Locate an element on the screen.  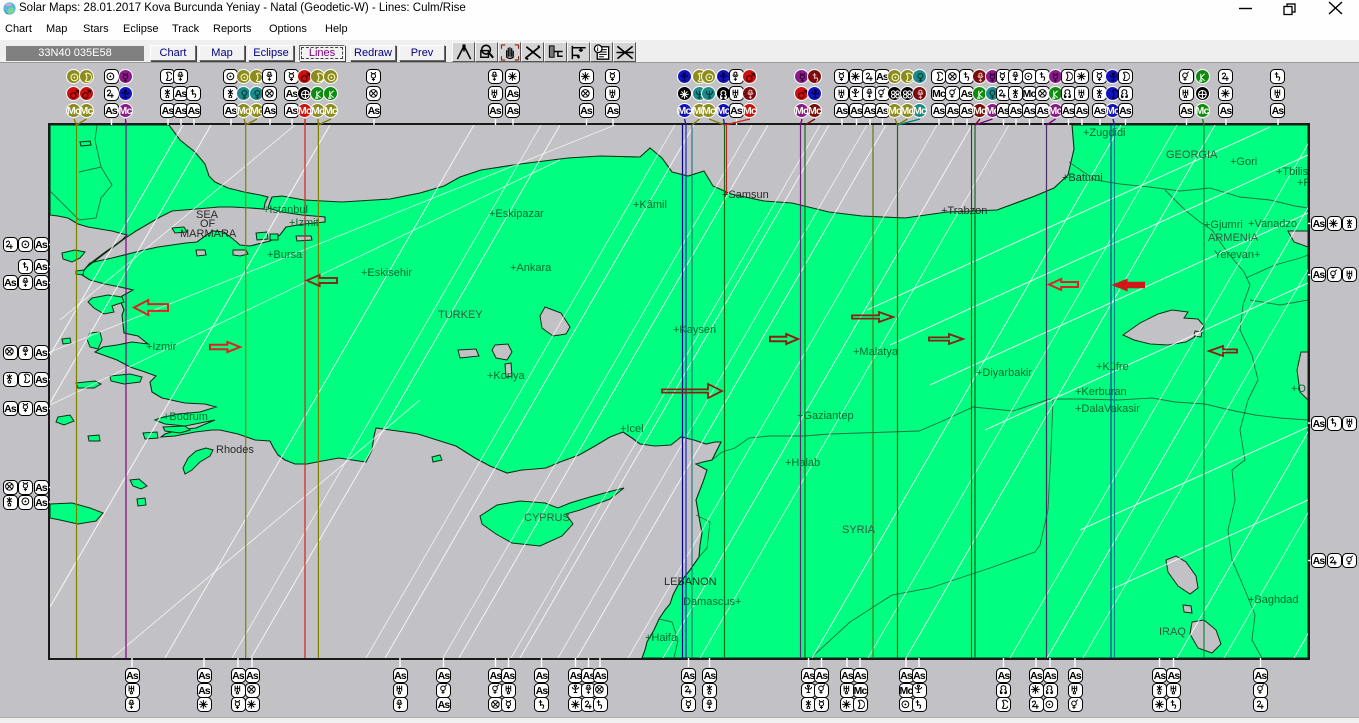
svg-text: +Icel is located at coordinates (632, 429).